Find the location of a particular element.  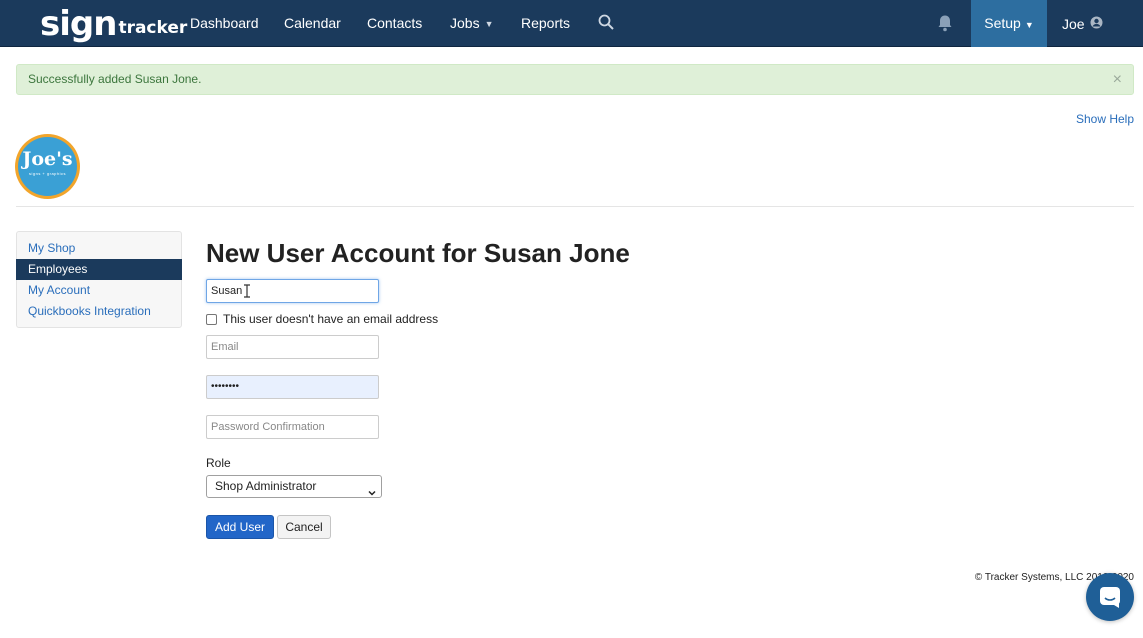

sidebar-item-my-account: My Account is located at coordinates (99, 290).